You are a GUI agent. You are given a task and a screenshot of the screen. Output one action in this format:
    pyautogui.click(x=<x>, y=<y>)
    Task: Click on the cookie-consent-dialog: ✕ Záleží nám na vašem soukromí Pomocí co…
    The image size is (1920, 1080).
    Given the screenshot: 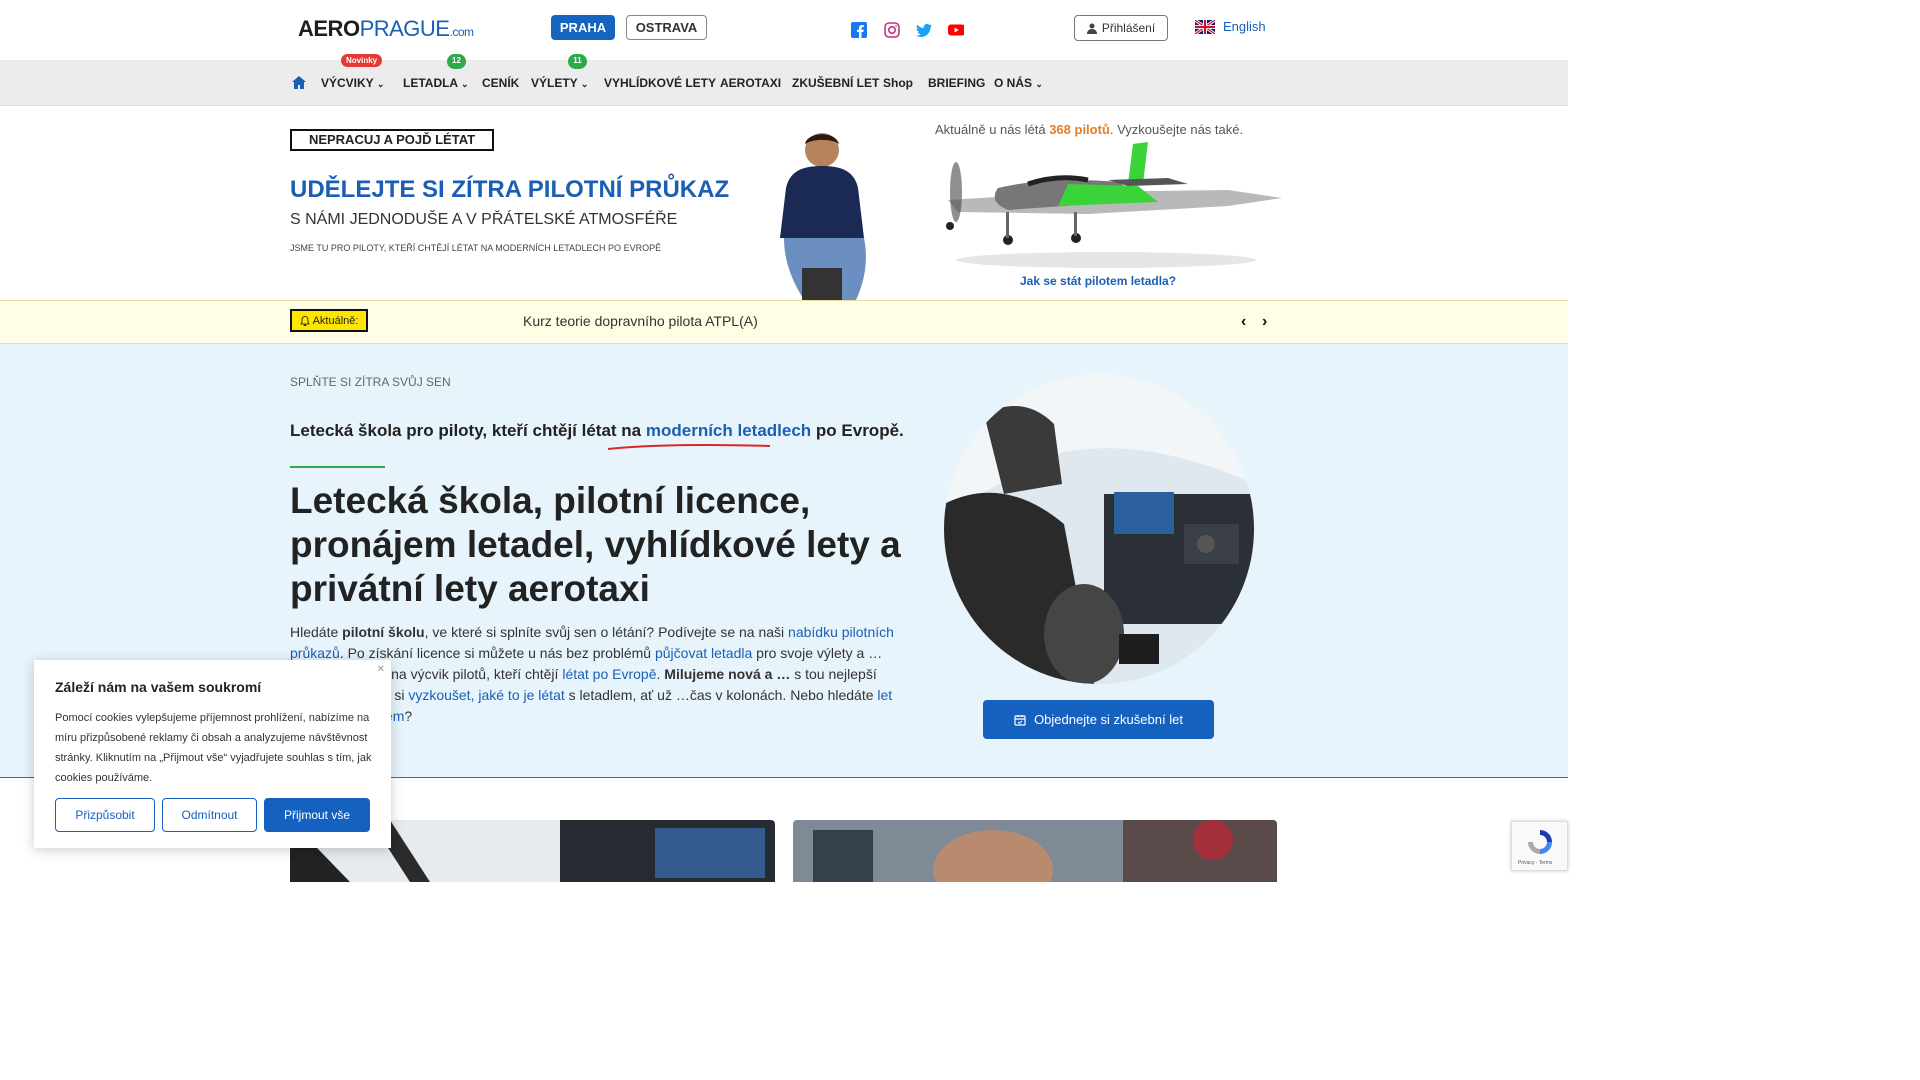 What is the action you would take?
    pyautogui.click(x=212, y=754)
    